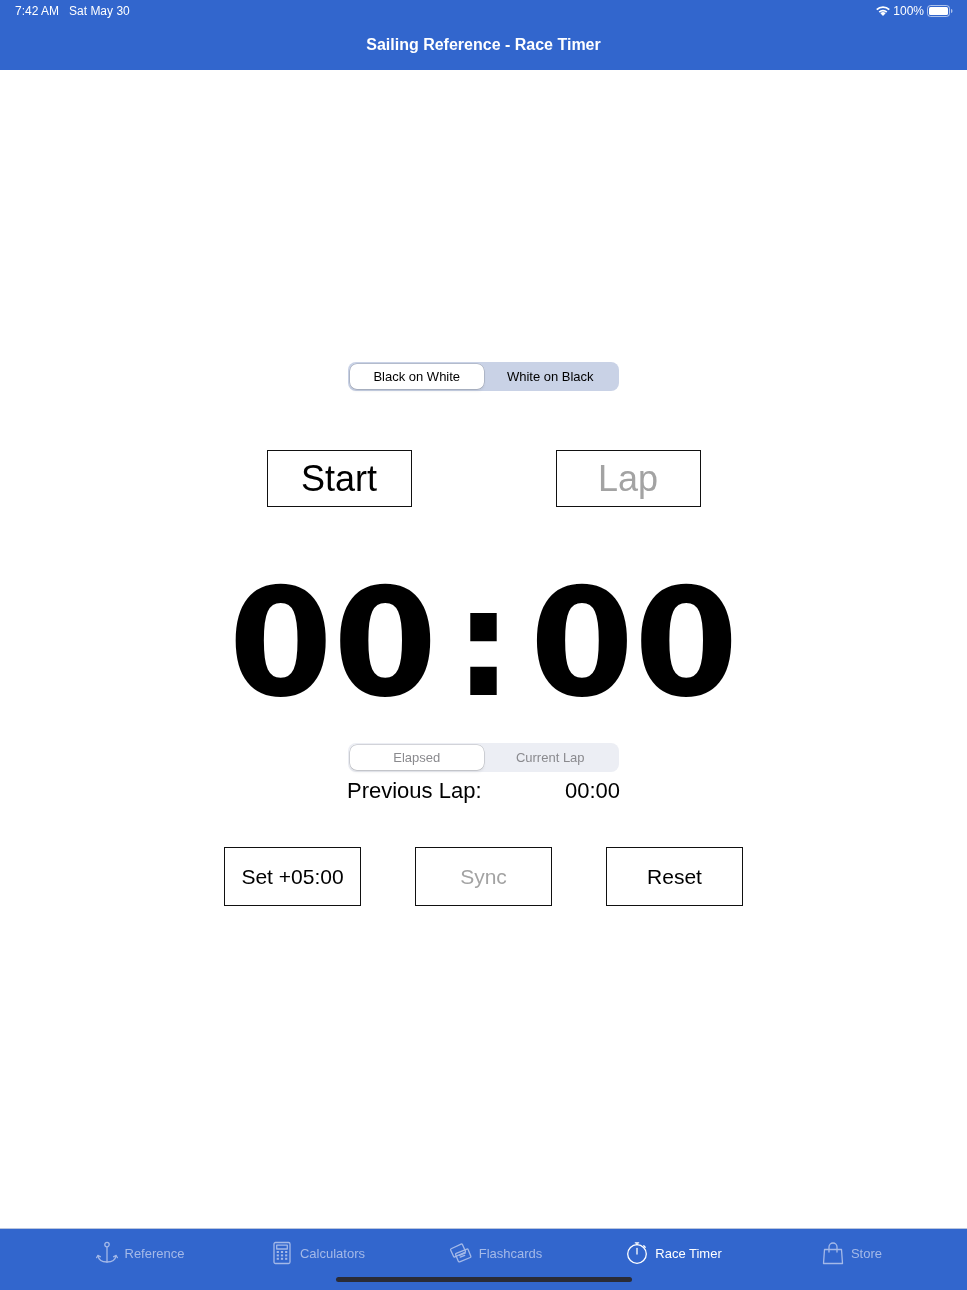 This screenshot has width=967, height=1290. Describe the element at coordinates (460, 1253) in the screenshot. I see `flashcards-icon` at that location.